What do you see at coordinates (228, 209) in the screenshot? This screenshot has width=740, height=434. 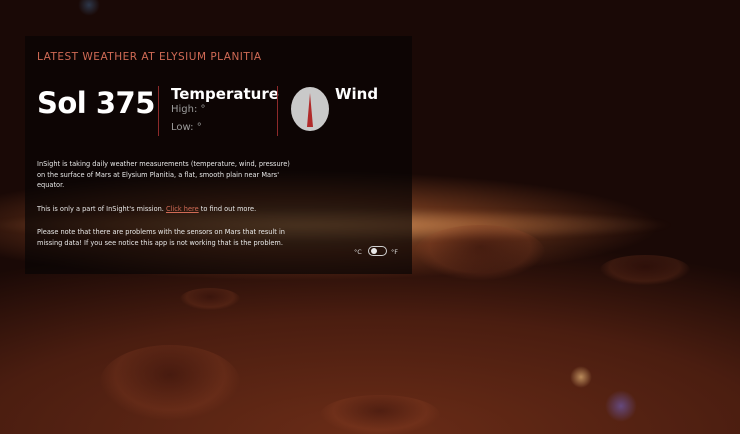 I see `mission-text-after: to find out more.` at bounding box center [228, 209].